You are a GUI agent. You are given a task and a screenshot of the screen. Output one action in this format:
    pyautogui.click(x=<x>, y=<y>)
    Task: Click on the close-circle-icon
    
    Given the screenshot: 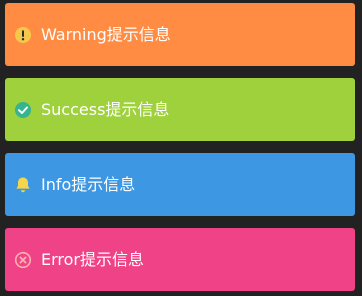 What is the action you would take?
    pyautogui.click(x=23, y=260)
    